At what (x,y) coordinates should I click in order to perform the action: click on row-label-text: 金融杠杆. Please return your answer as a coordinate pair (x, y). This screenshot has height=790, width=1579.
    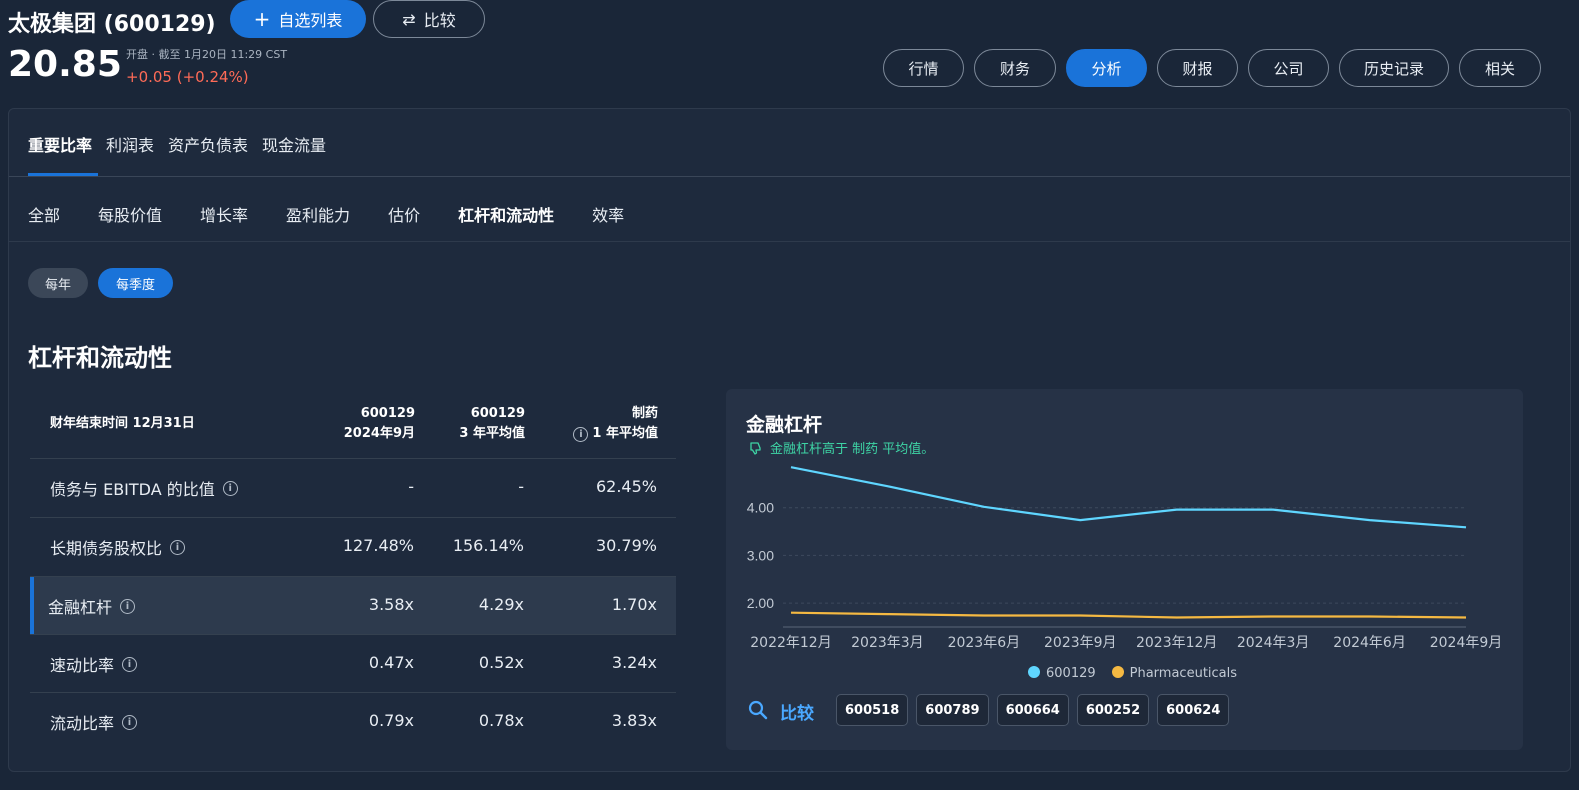
    Looking at the image, I should click on (80, 607).